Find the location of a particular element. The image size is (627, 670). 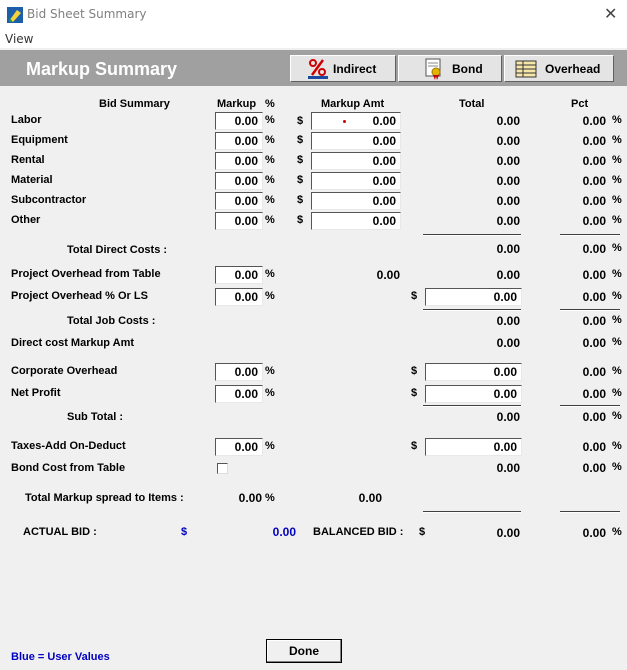

direct-markup-total: 0.00 is located at coordinates (508, 343).